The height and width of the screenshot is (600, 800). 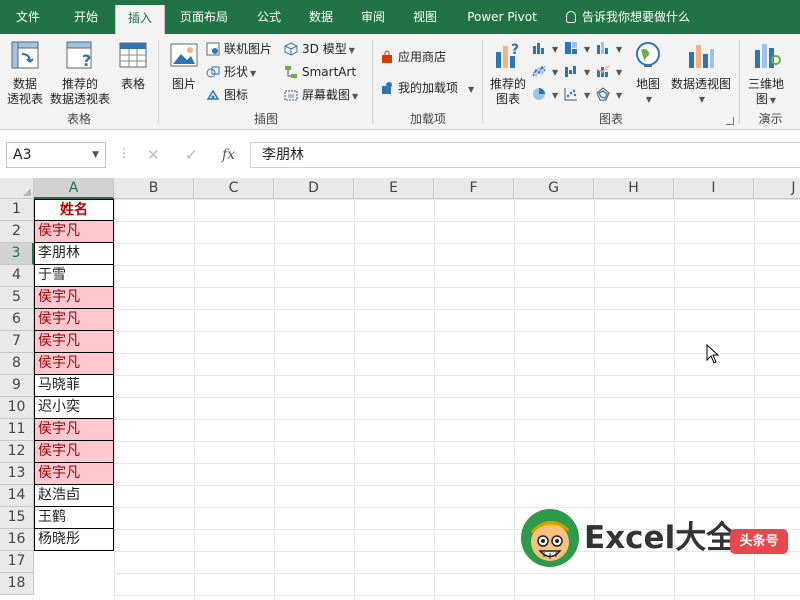 I want to click on row-header-15: 15, so click(x=17, y=518).